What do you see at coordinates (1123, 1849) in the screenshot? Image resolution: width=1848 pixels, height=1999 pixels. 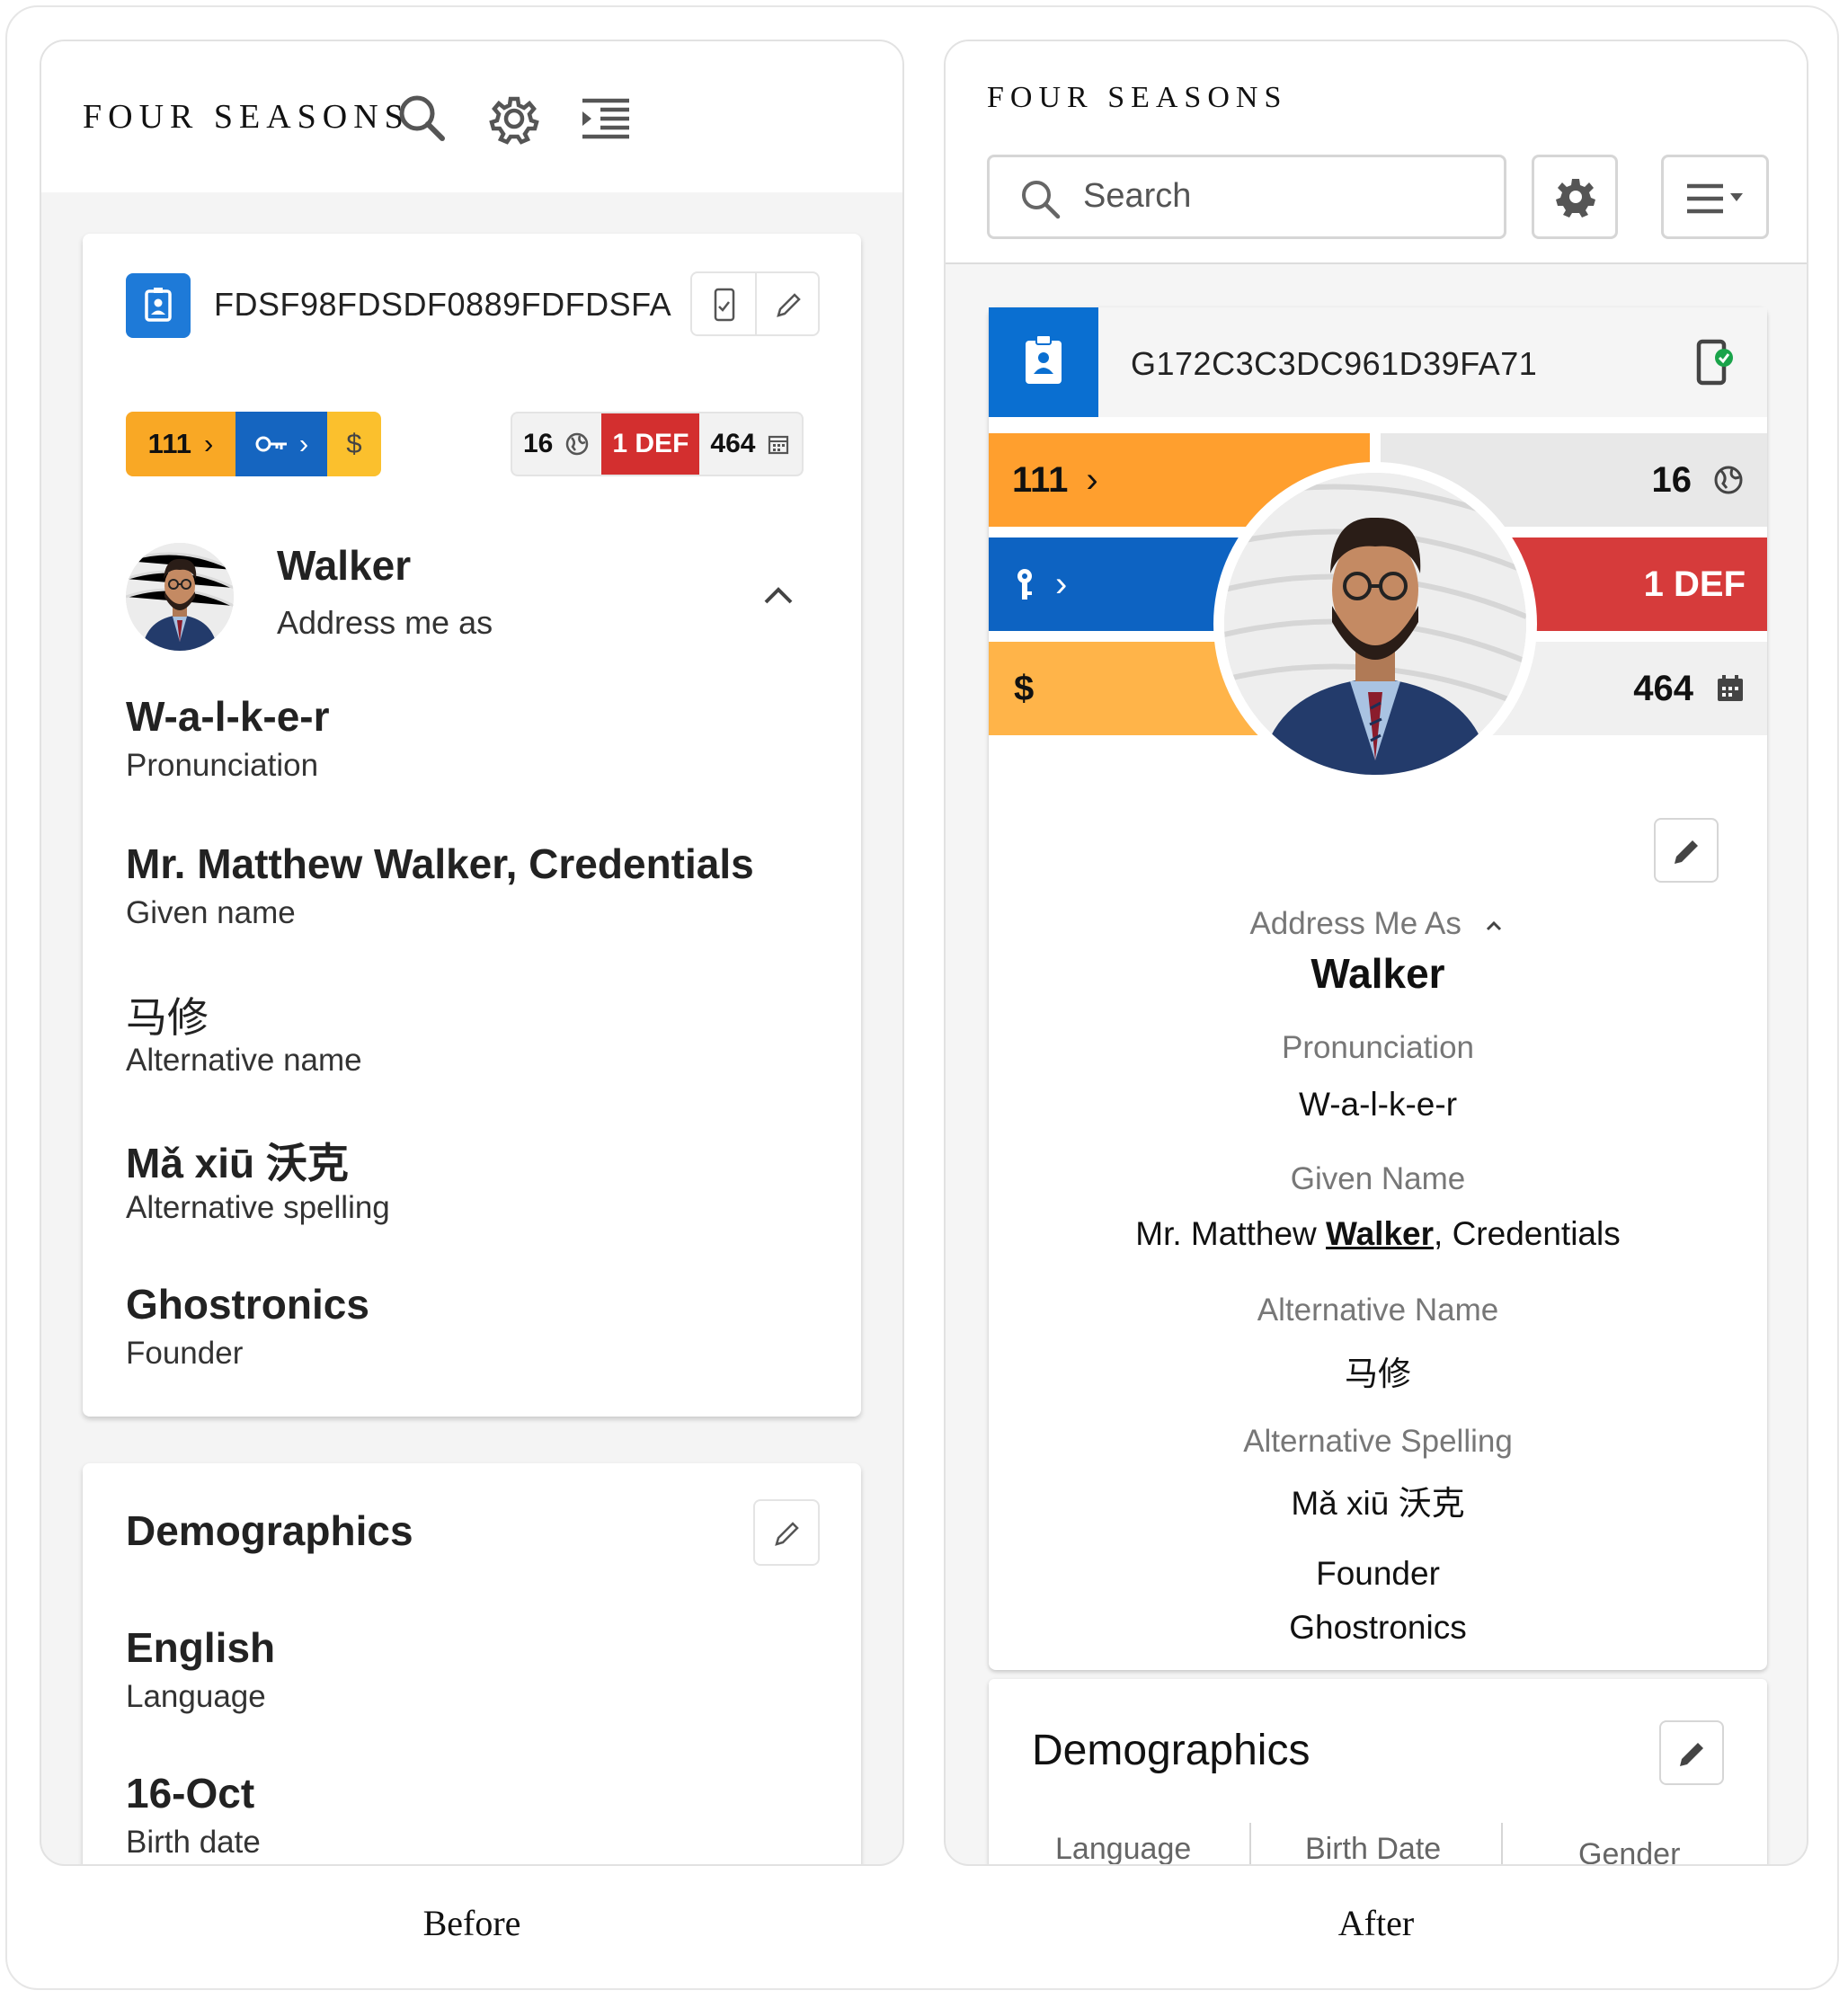 I see `column-language: Language` at bounding box center [1123, 1849].